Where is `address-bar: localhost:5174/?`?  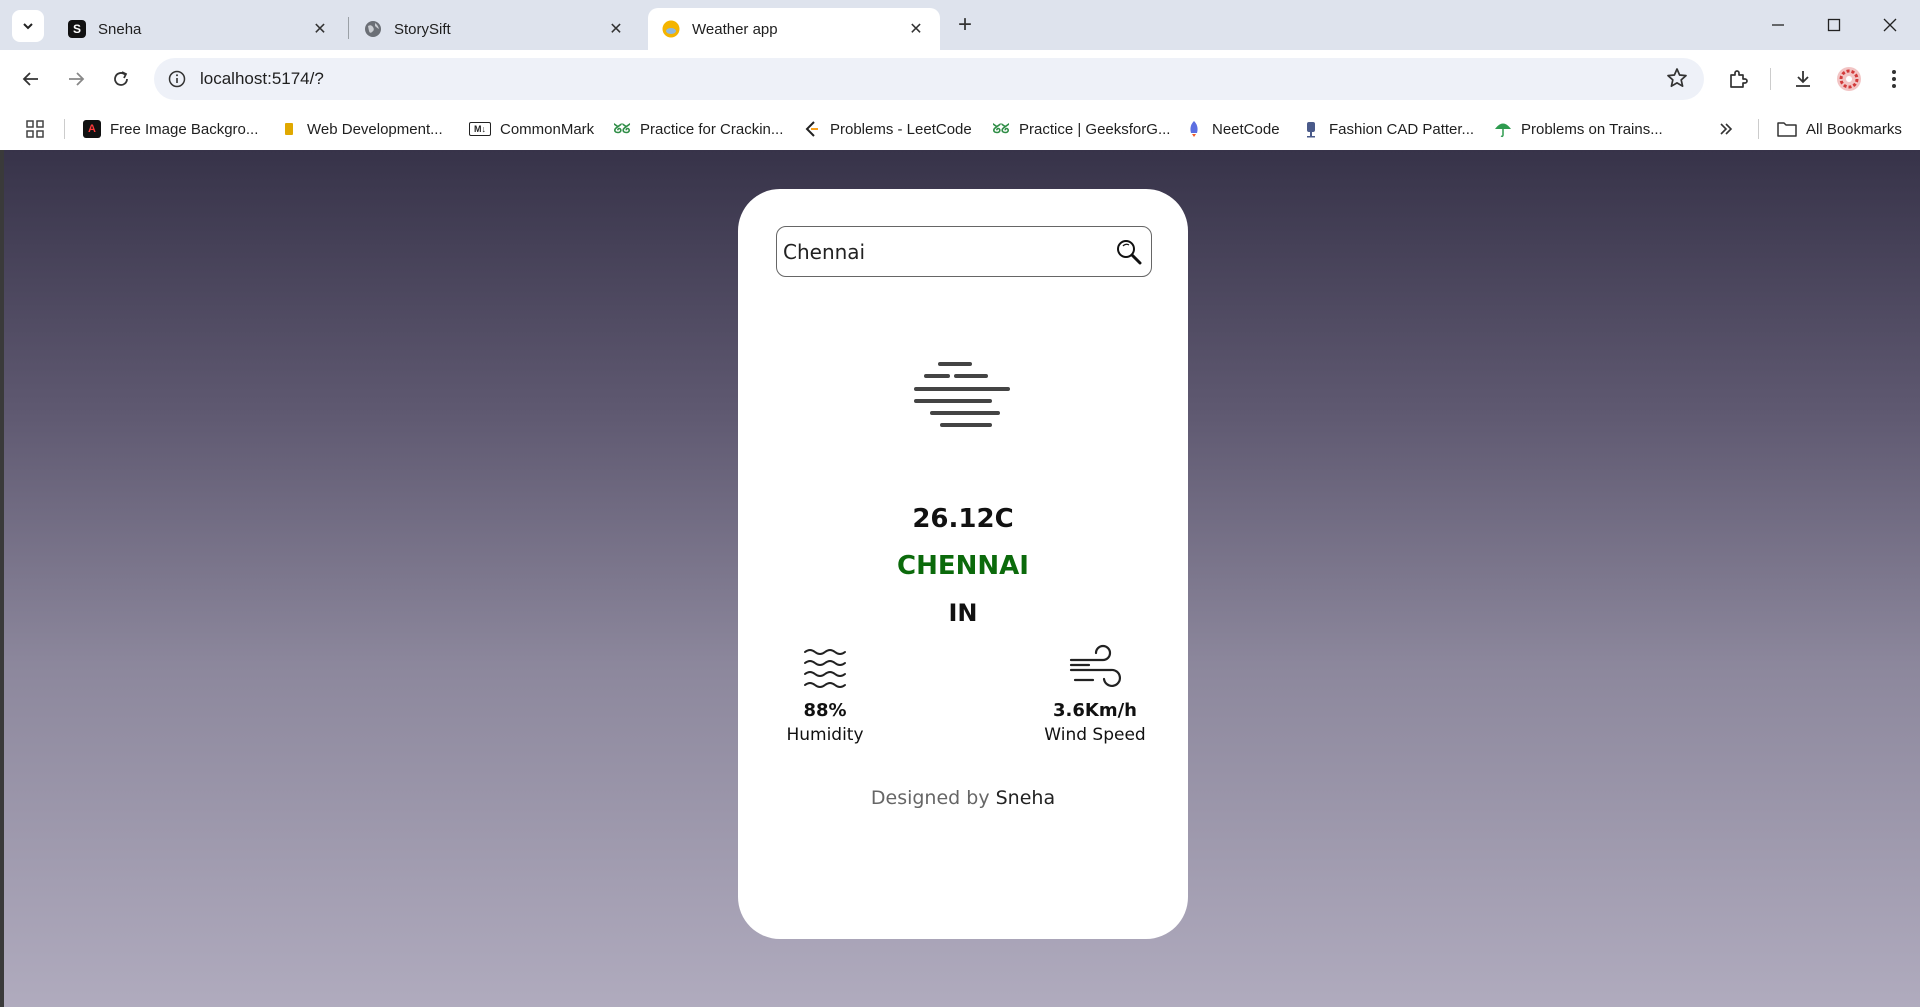
address-bar: localhost:5174/? is located at coordinates (929, 79).